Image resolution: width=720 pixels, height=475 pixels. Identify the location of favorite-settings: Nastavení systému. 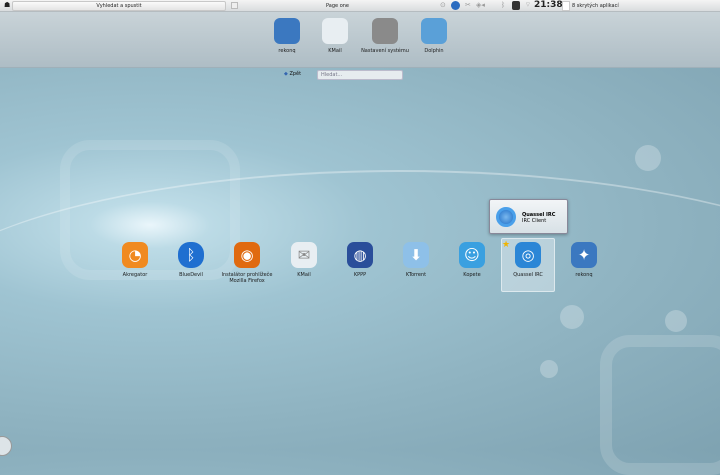
(385, 36).